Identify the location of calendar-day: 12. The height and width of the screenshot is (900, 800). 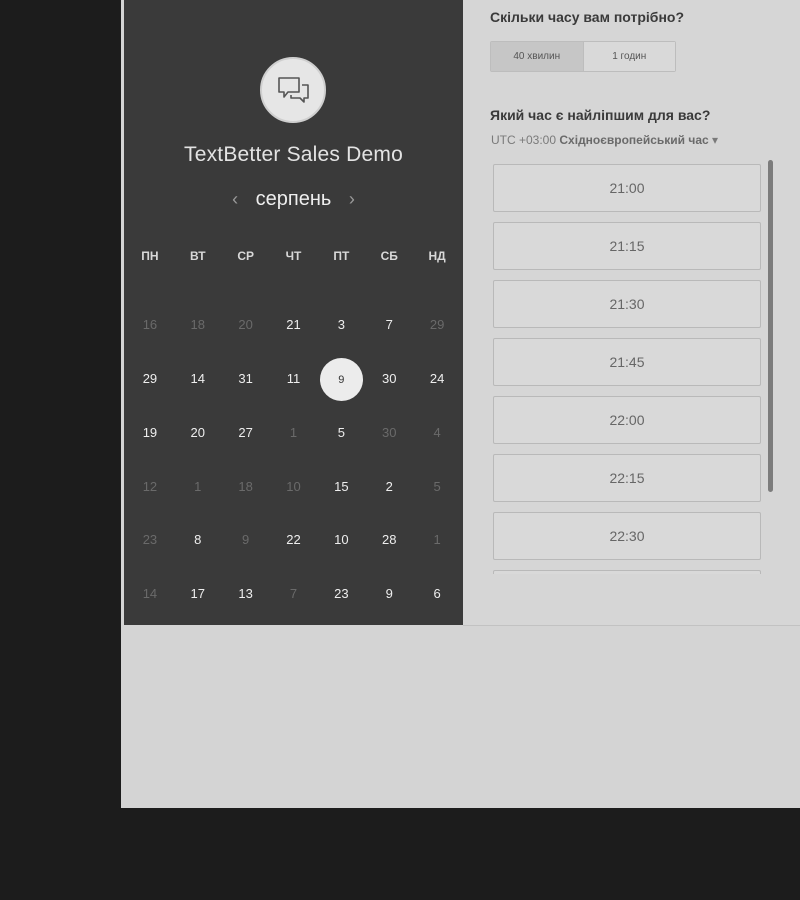
(150, 487).